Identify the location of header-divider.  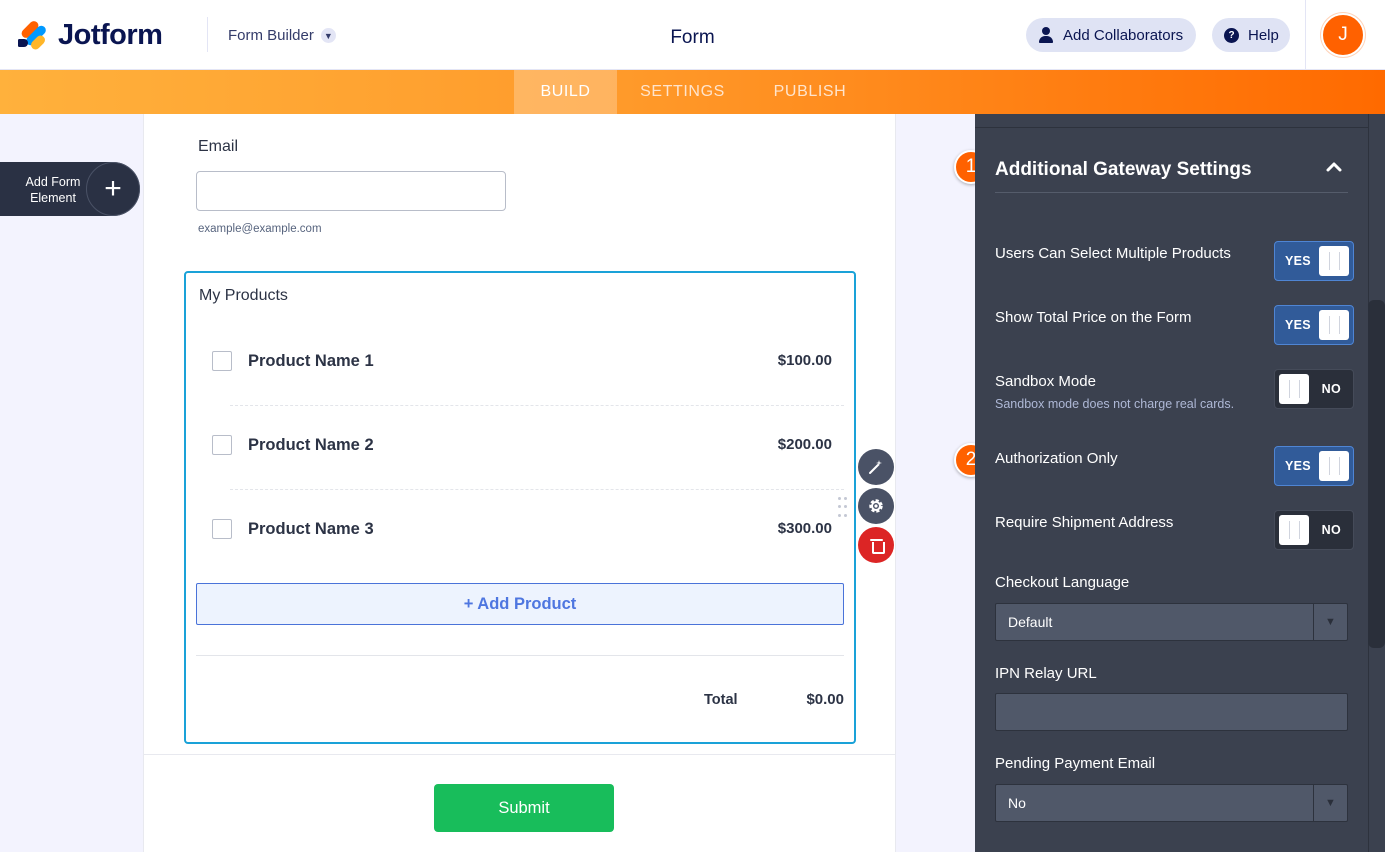
(207, 34).